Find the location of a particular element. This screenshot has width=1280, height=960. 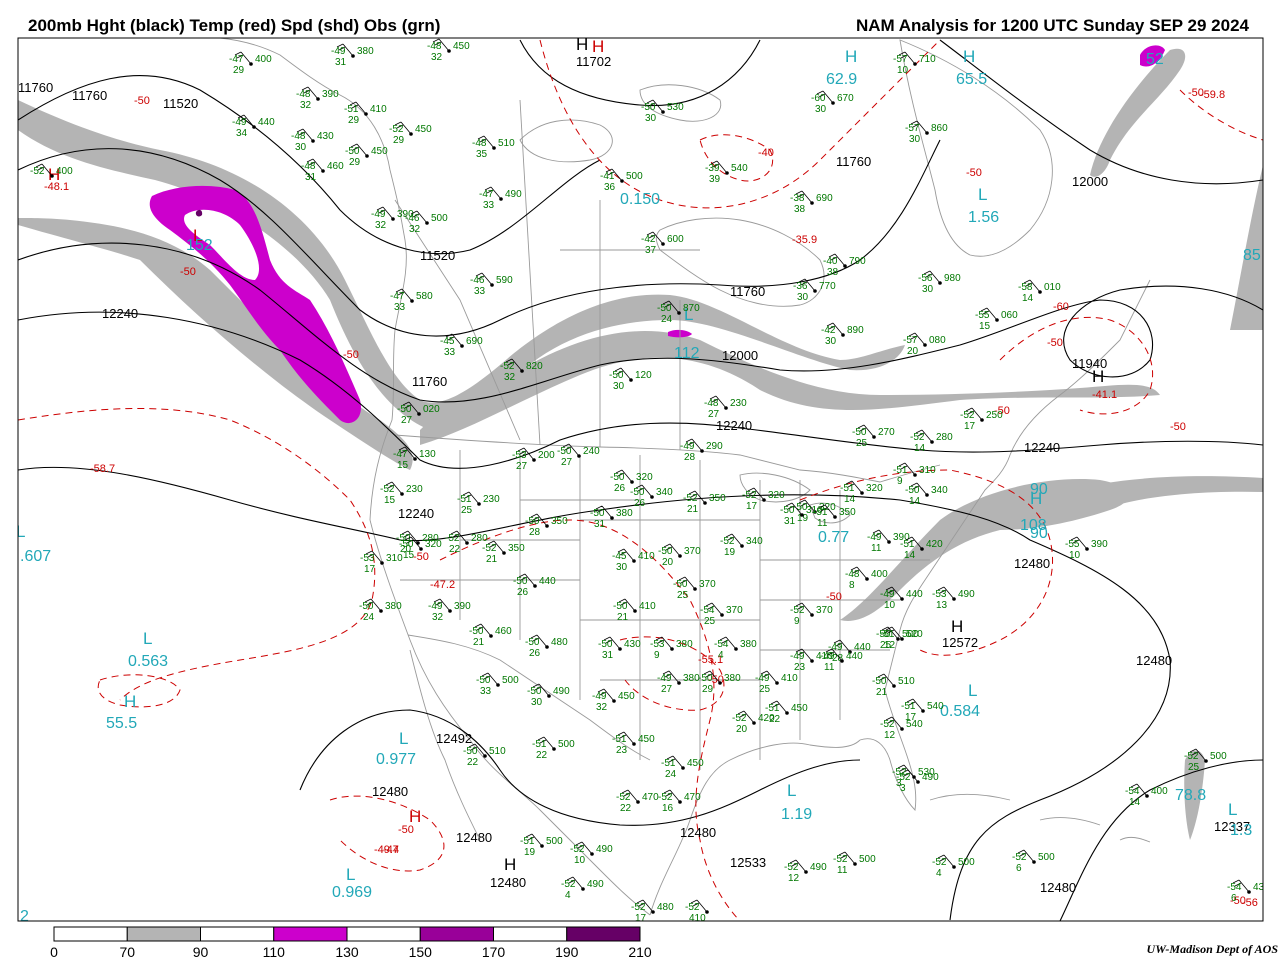

obs-height: 500 is located at coordinates (1046, 857).